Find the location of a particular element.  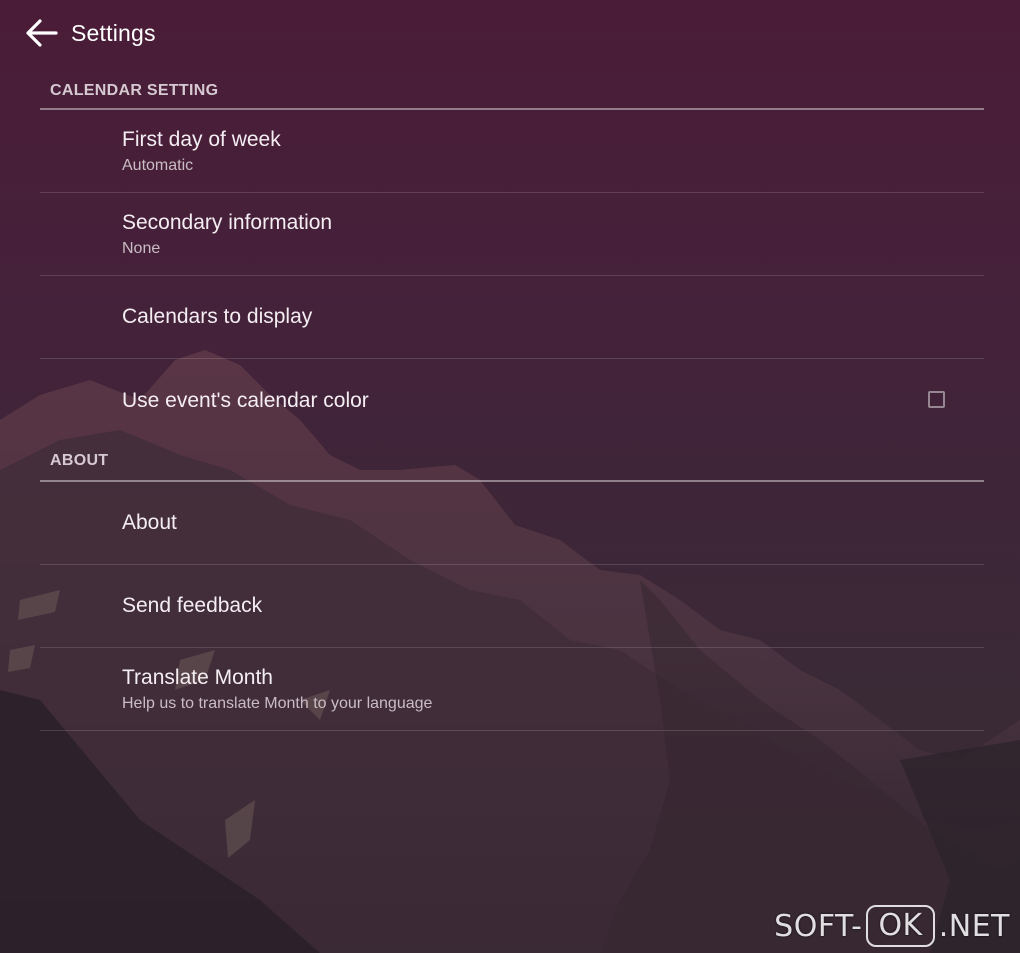

setting-label: First day of week is located at coordinates (201, 139).